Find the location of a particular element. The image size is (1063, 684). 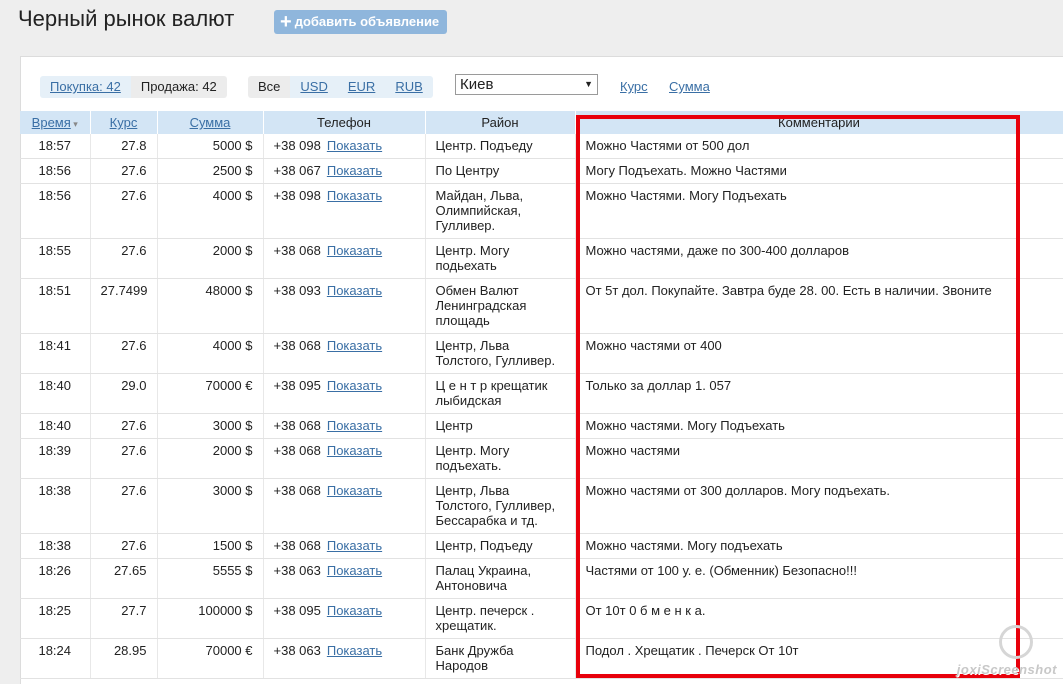

cell-rate: 28.95 is located at coordinates (124, 658).